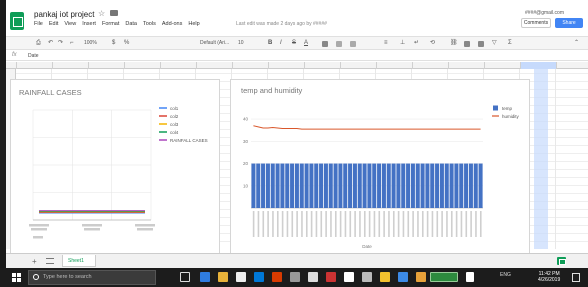 This screenshot has height=287, width=588. I want to click on task-view-icon, so click(185, 277).